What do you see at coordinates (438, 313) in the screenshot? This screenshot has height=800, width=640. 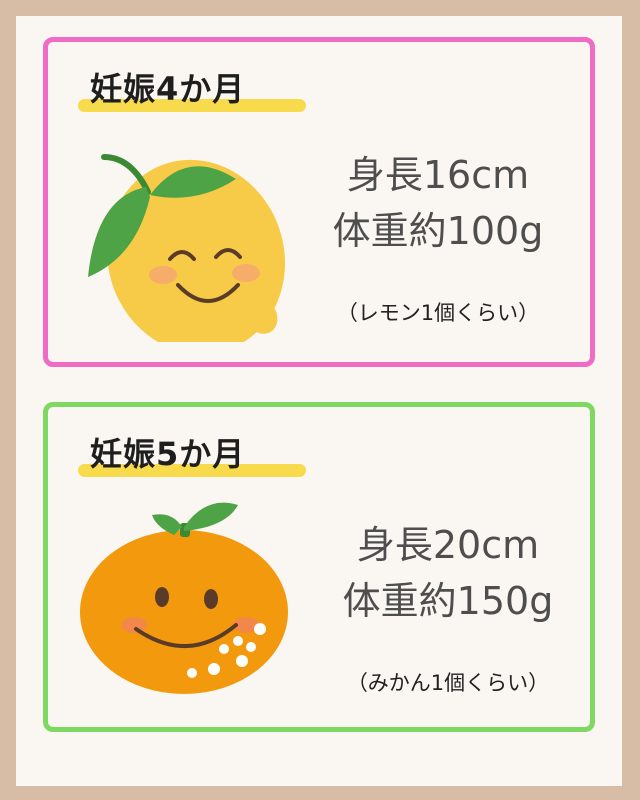 I see `comparison-note: （レモン1個くらい）` at bounding box center [438, 313].